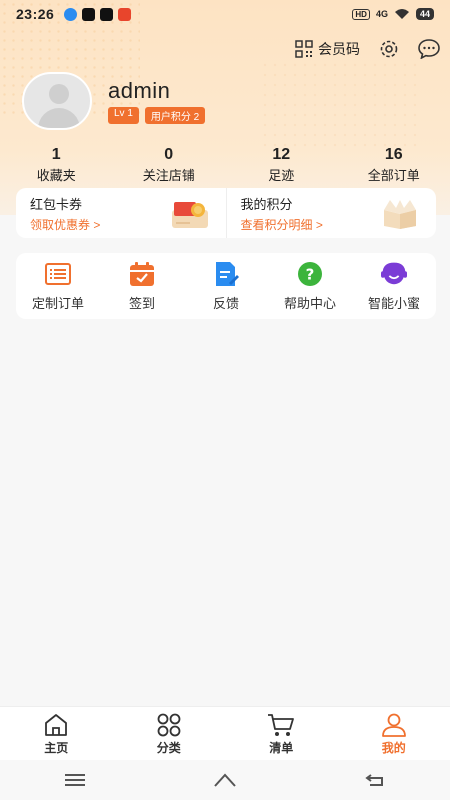 The width and height of the screenshot is (450, 800). What do you see at coordinates (189, 215) in the screenshot?
I see `red-envelope-icon` at bounding box center [189, 215].